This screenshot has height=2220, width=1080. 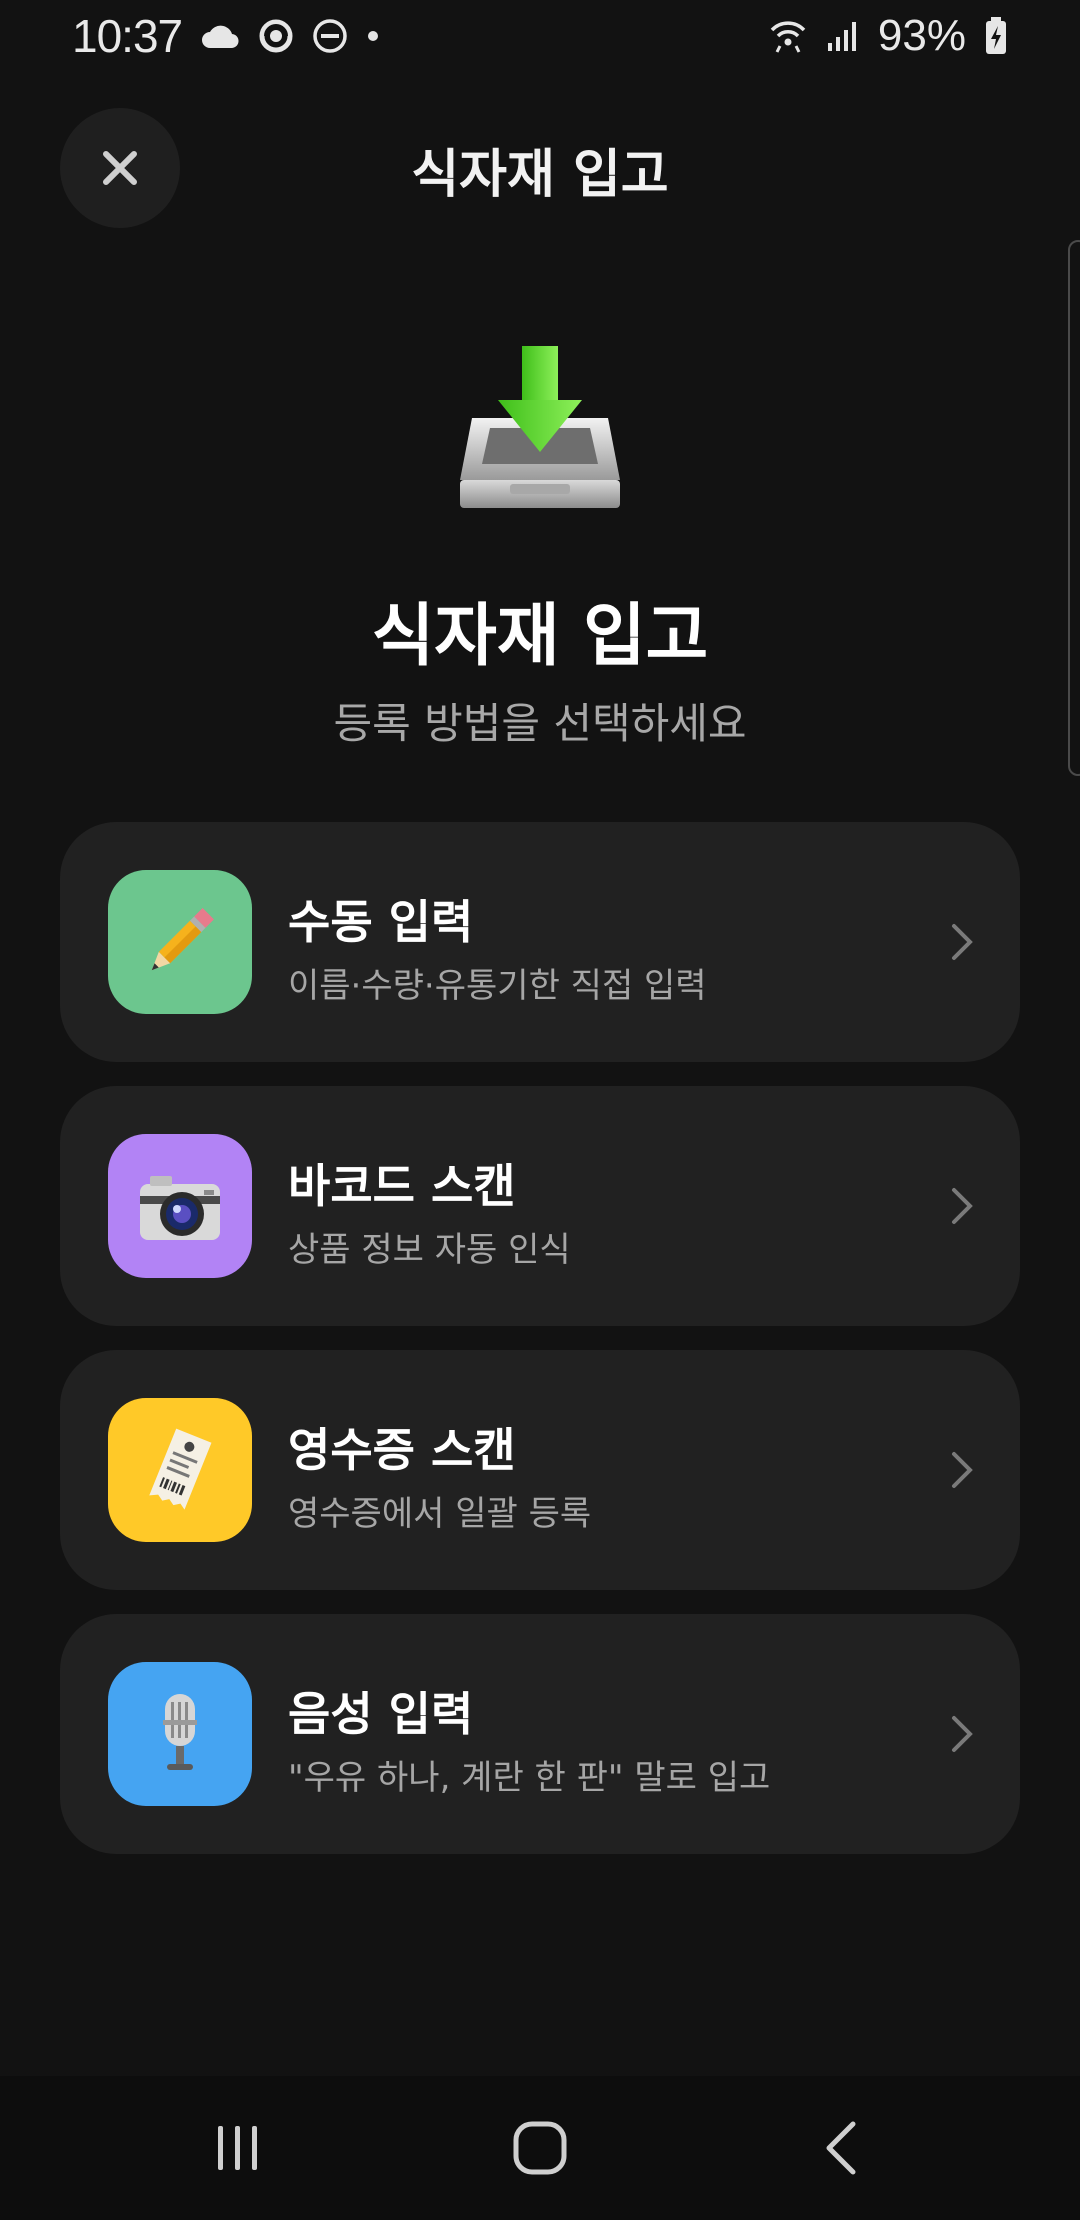 I want to click on recent-apps-icon, so click(x=237, y=2148).